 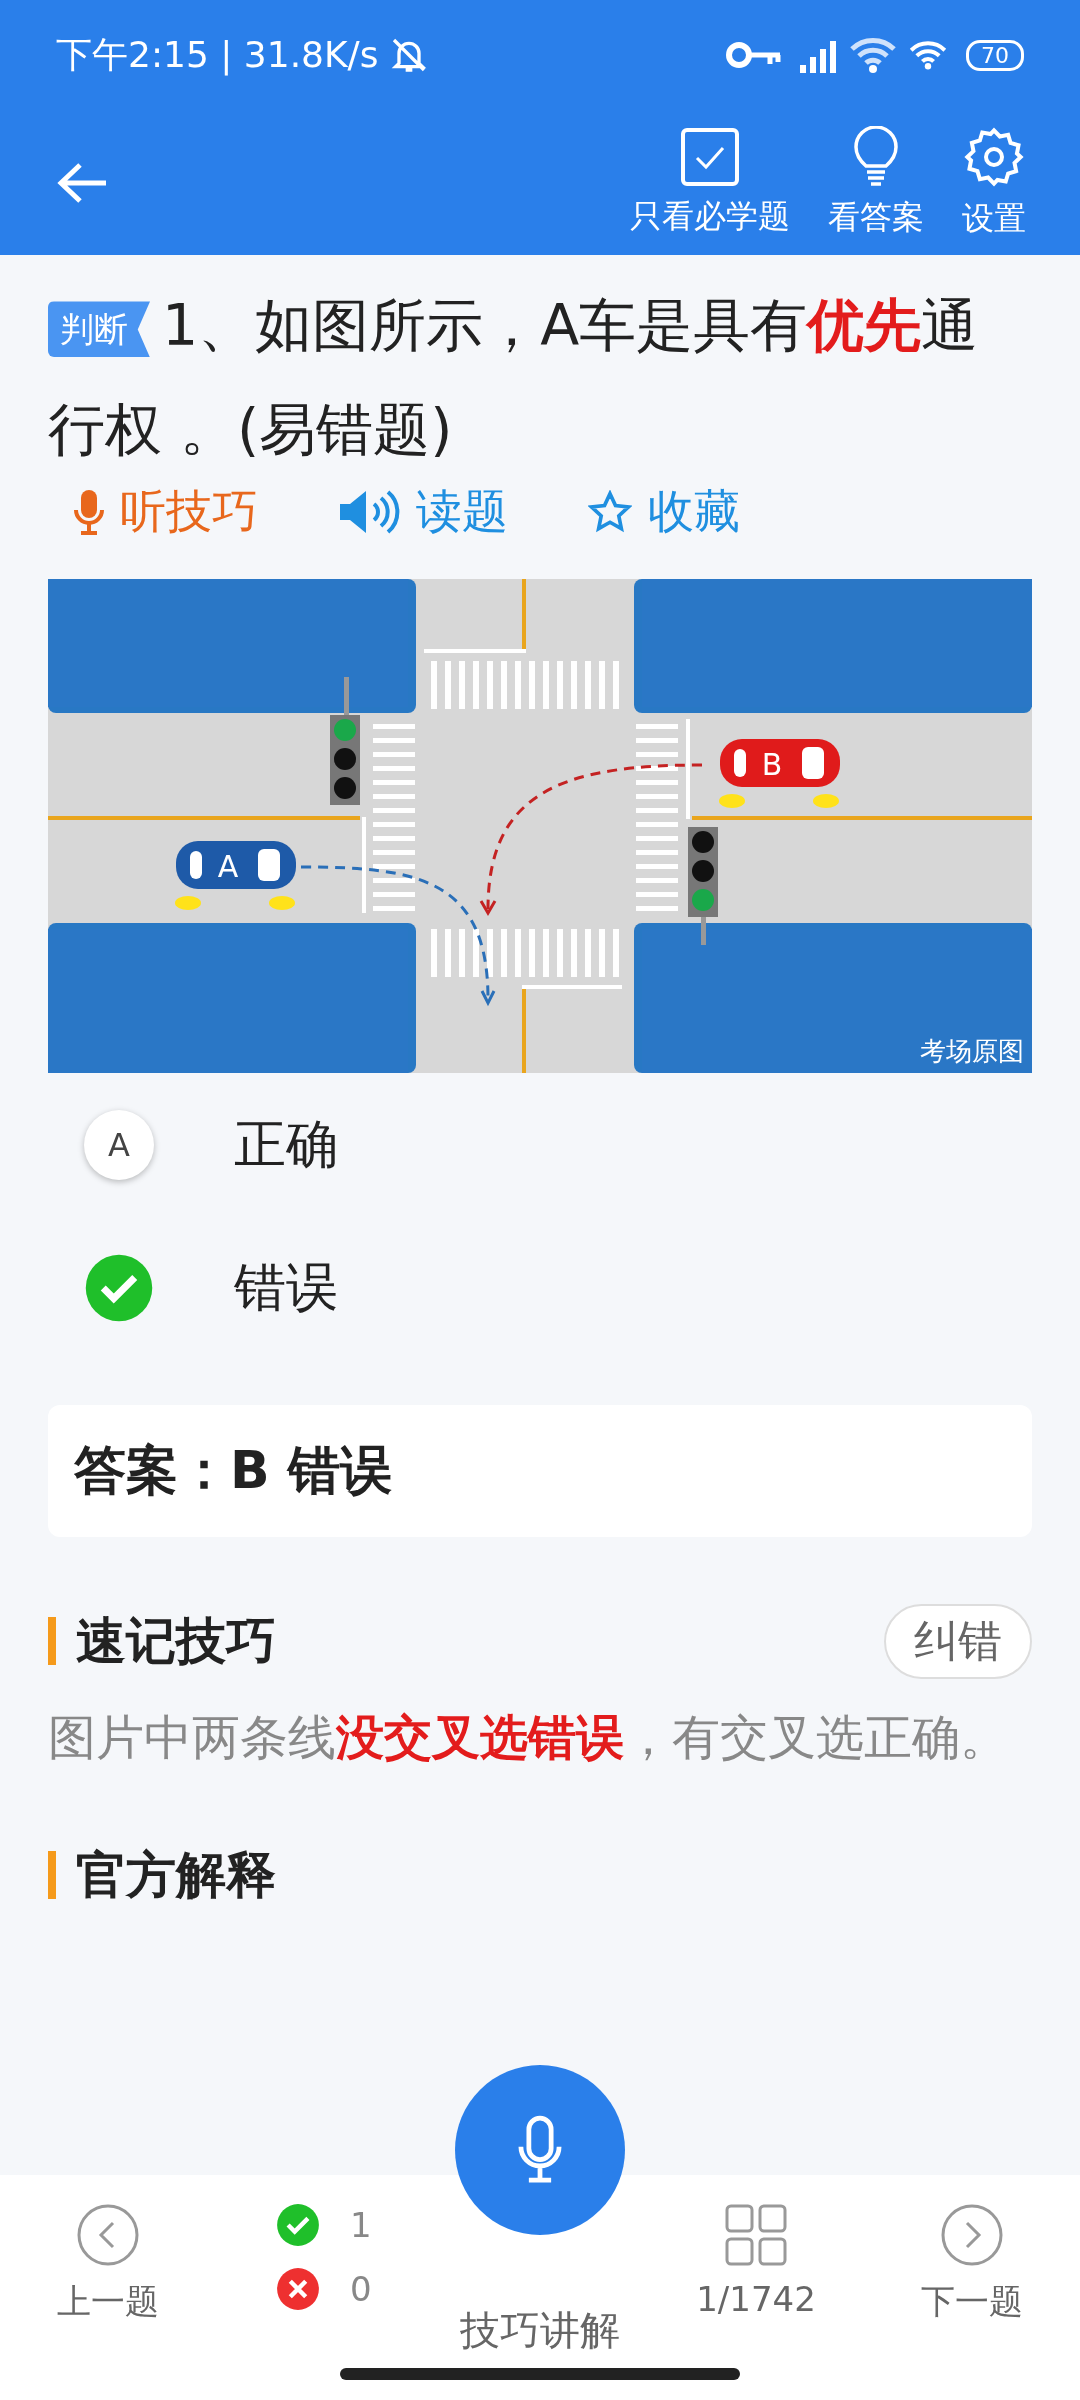 I want to click on next-button: 下一题, so click(x=972, y=2264).